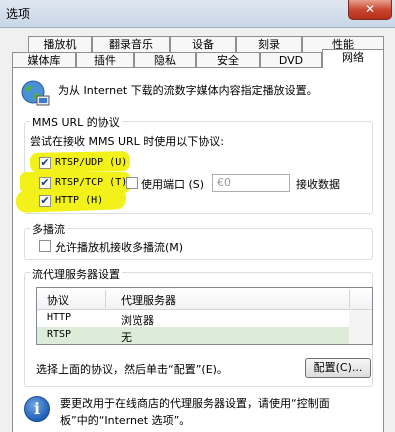  I want to click on table-blank-area, so click(360, 327).